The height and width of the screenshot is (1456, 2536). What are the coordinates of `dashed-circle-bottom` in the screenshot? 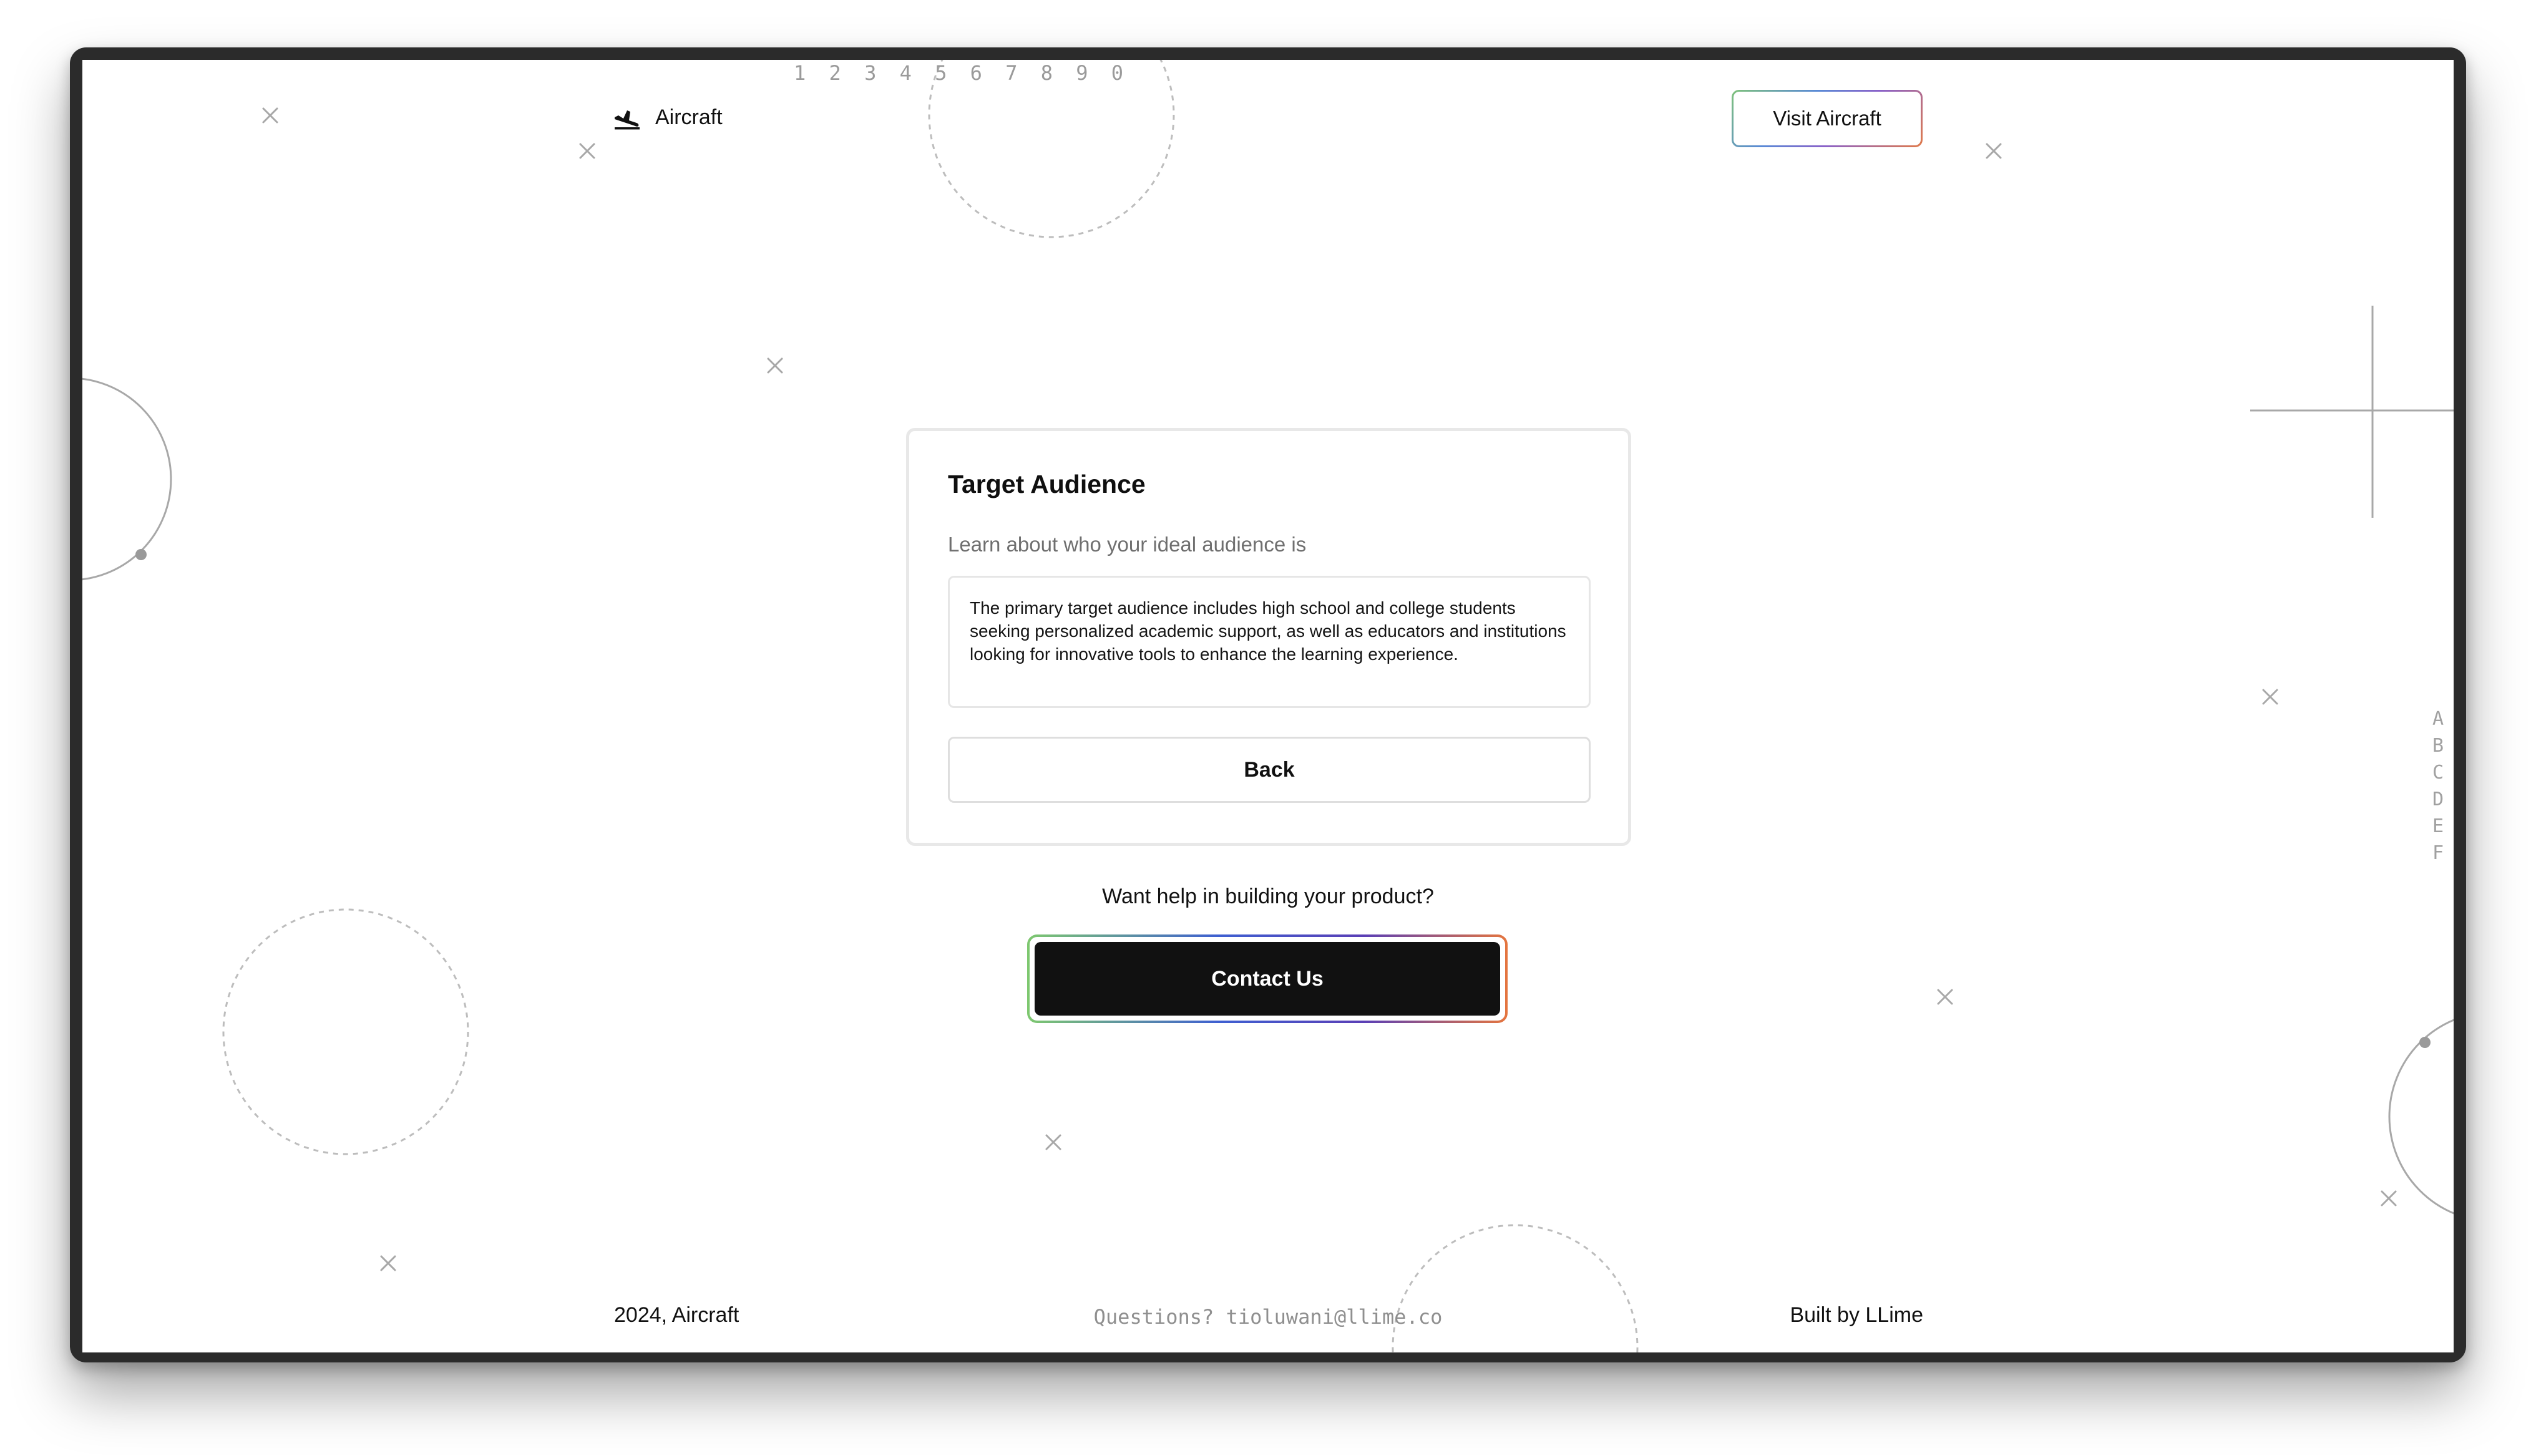 It's located at (1515, 1288).